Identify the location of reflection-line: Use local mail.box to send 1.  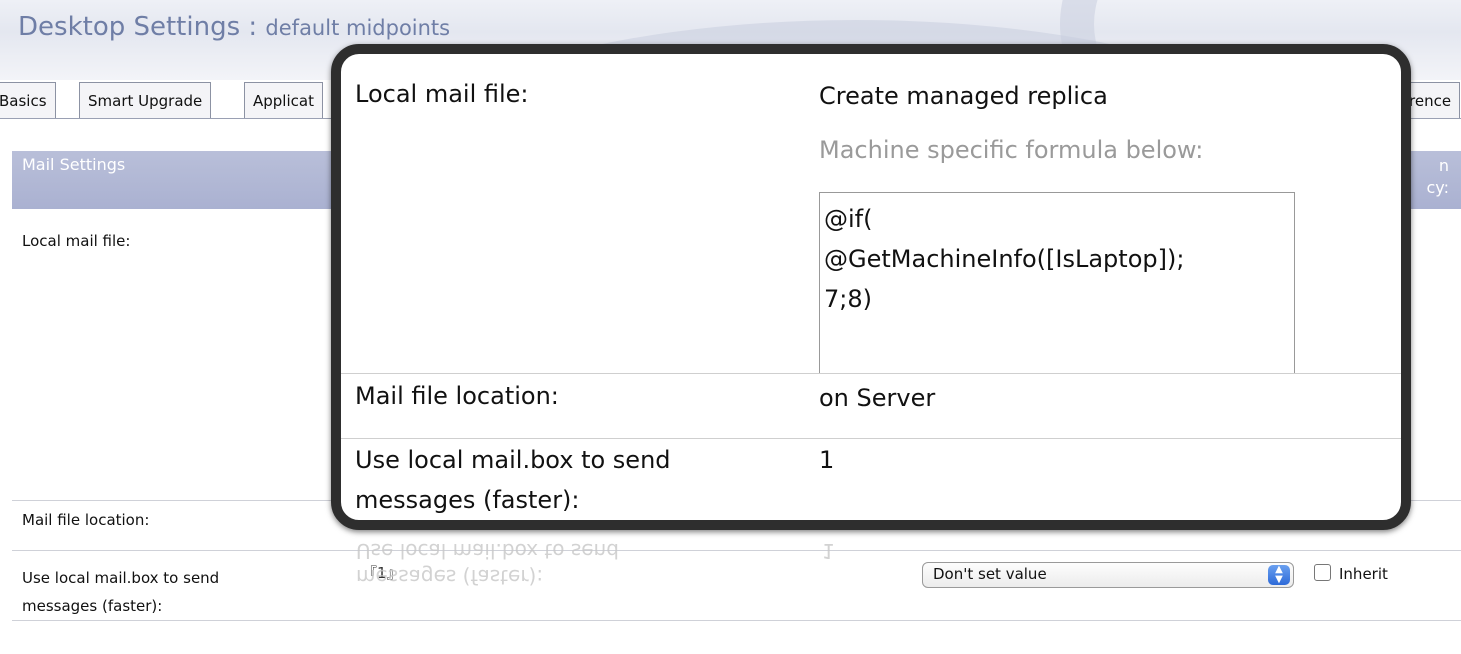
(595, 551).